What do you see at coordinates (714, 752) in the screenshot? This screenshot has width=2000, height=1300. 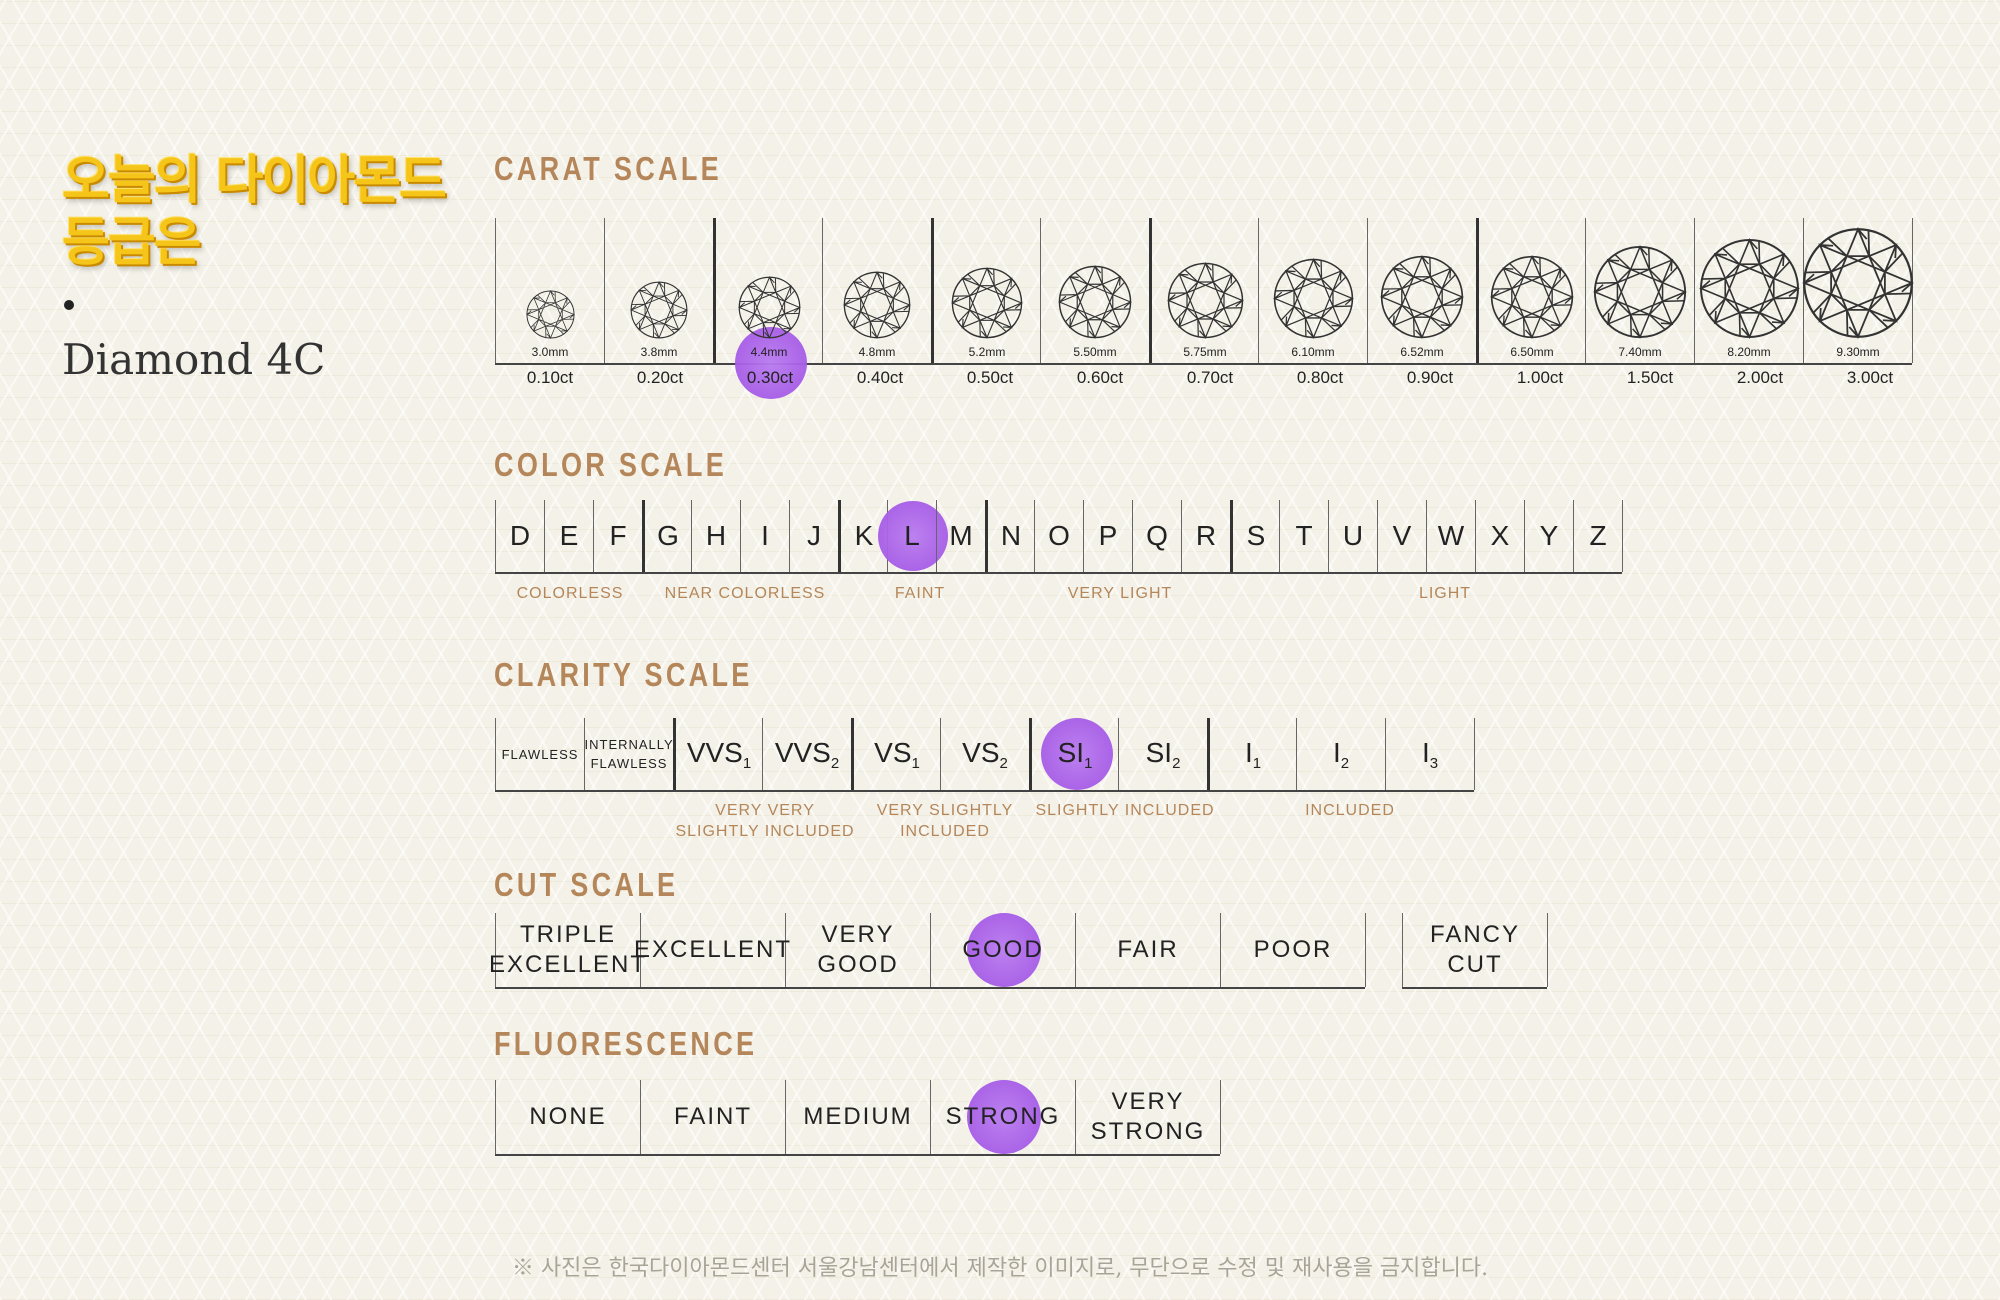 I see `clarity-main: VVS` at bounding box center [714, 752].